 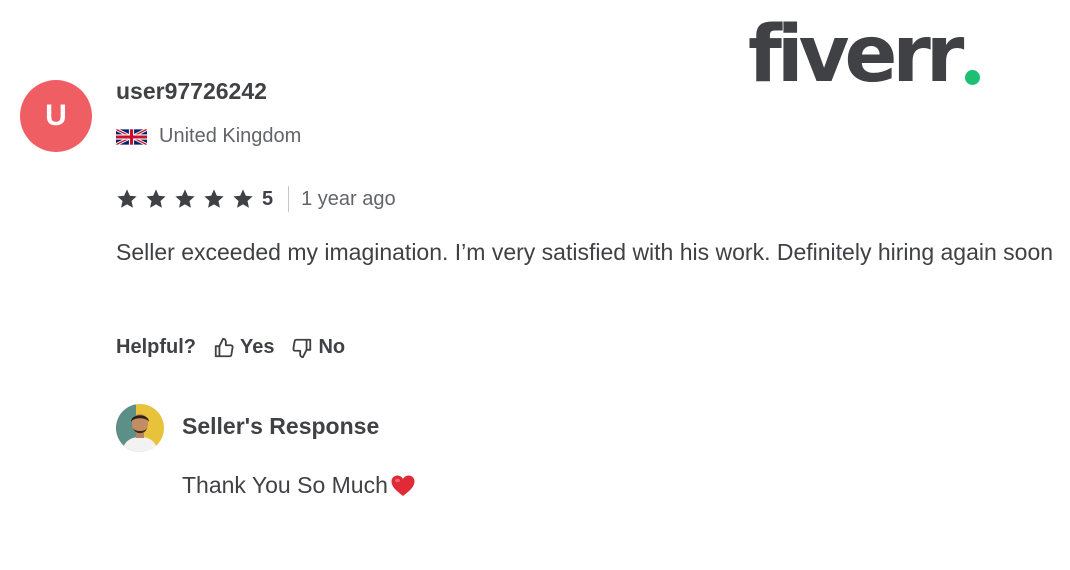 What do you see at coordinates (302, 348) in the screenshot?
I see `thumbs-down-icon` at bounding box center [302, 348].